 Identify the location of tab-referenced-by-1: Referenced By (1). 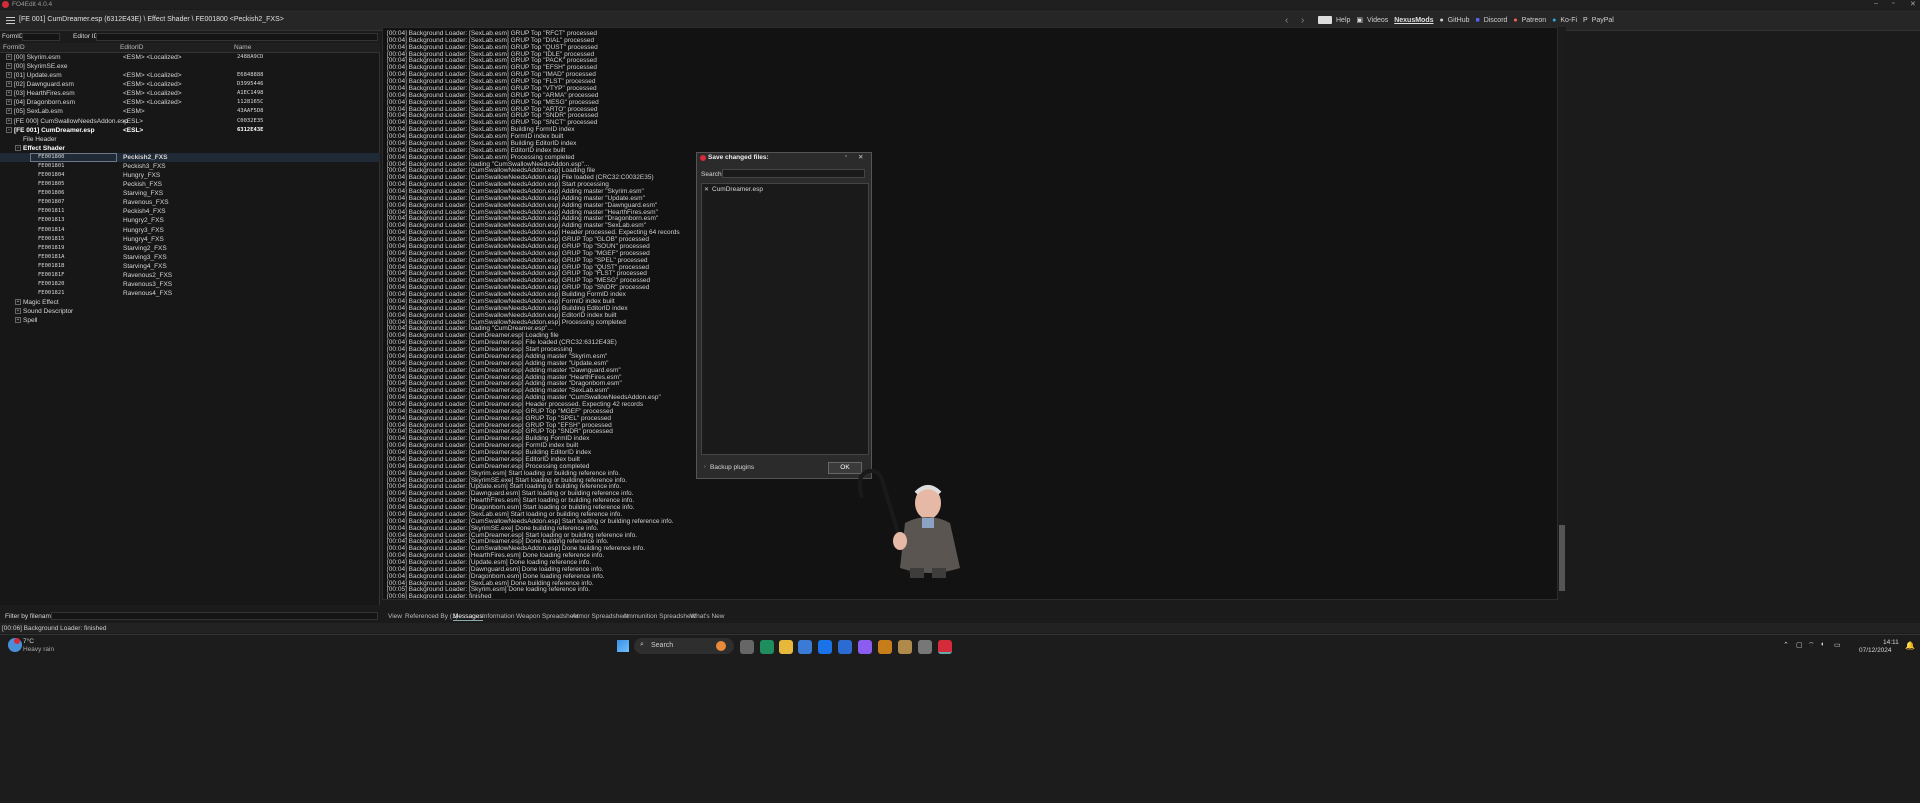
(431, 616).